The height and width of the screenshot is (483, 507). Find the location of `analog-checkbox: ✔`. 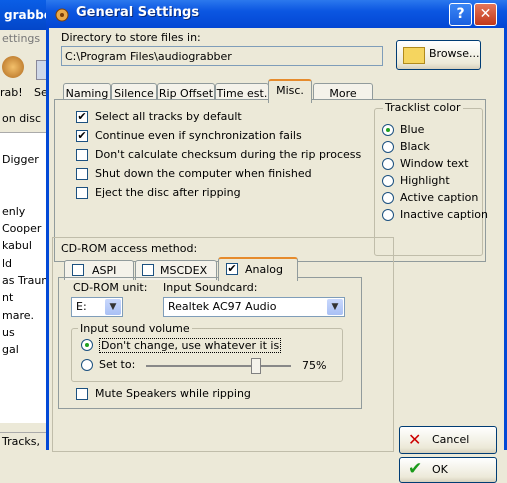

analog-checkbox: ✔ is located at coordinates (232, 269).